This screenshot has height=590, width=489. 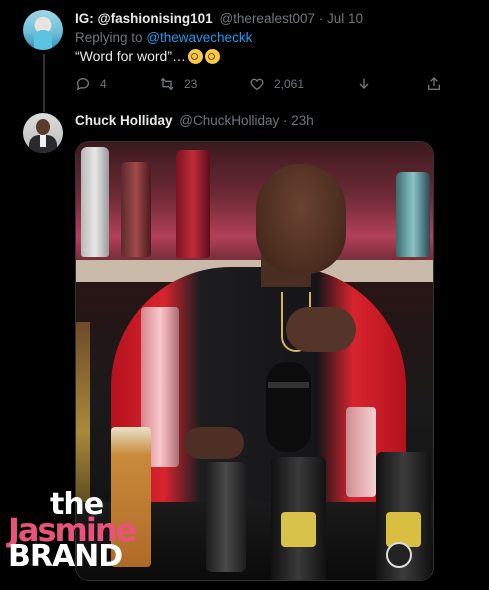 What do you see at coordinates (399, 555) in the screenshot?
I see `channel-logo-icon` at bounding box center [399, 555].